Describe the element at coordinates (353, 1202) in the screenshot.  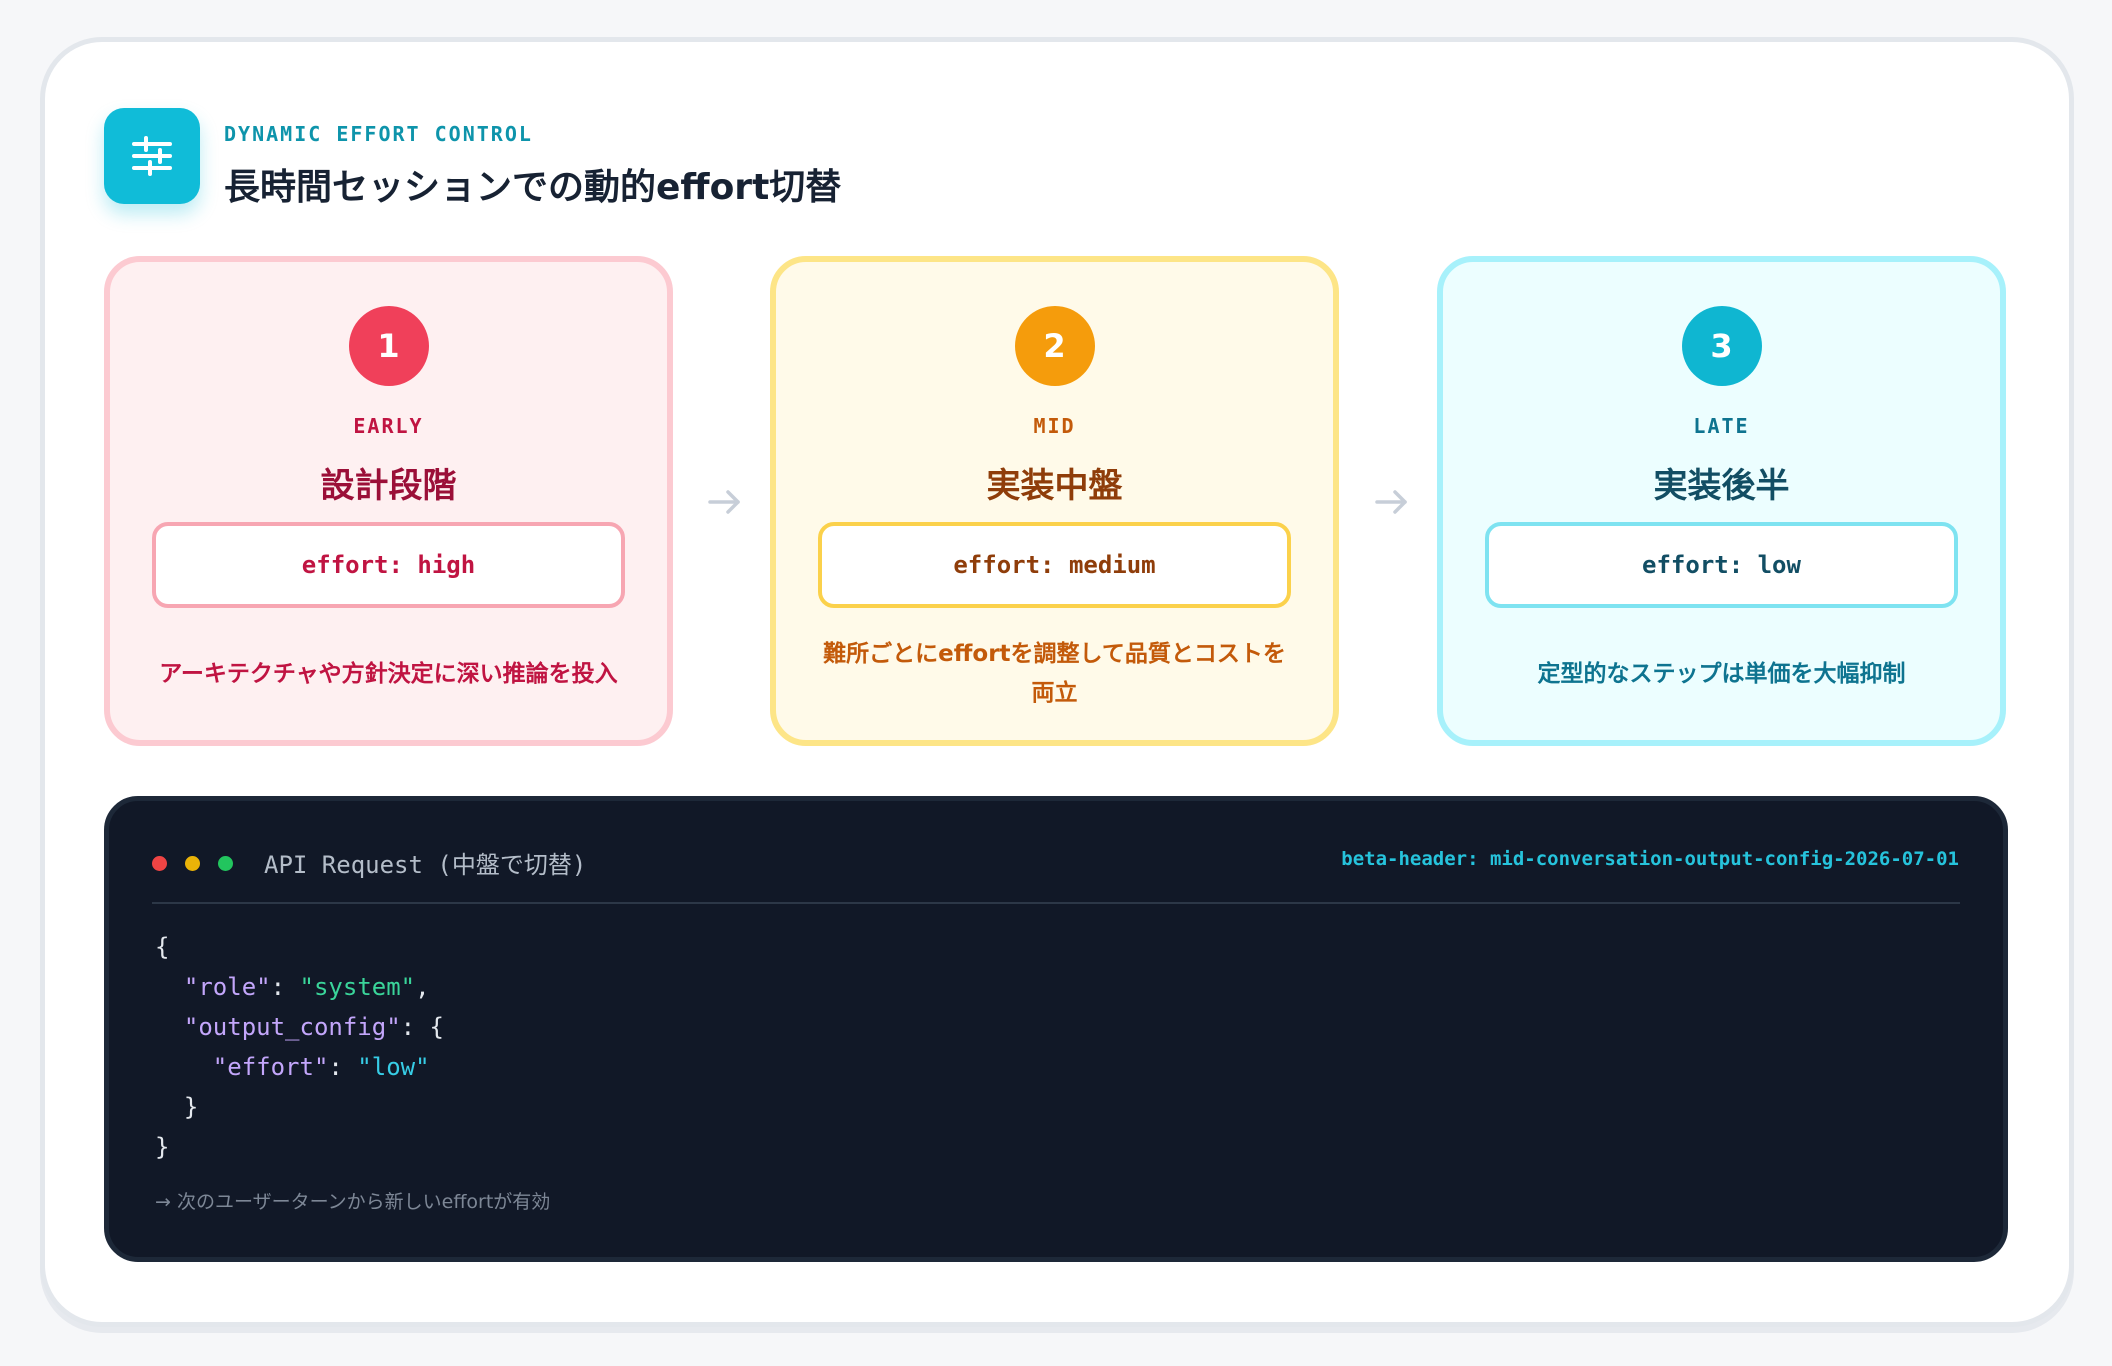
I see `panel-note: → 次のユーザーターンから新しいeffortが有効` at that location.